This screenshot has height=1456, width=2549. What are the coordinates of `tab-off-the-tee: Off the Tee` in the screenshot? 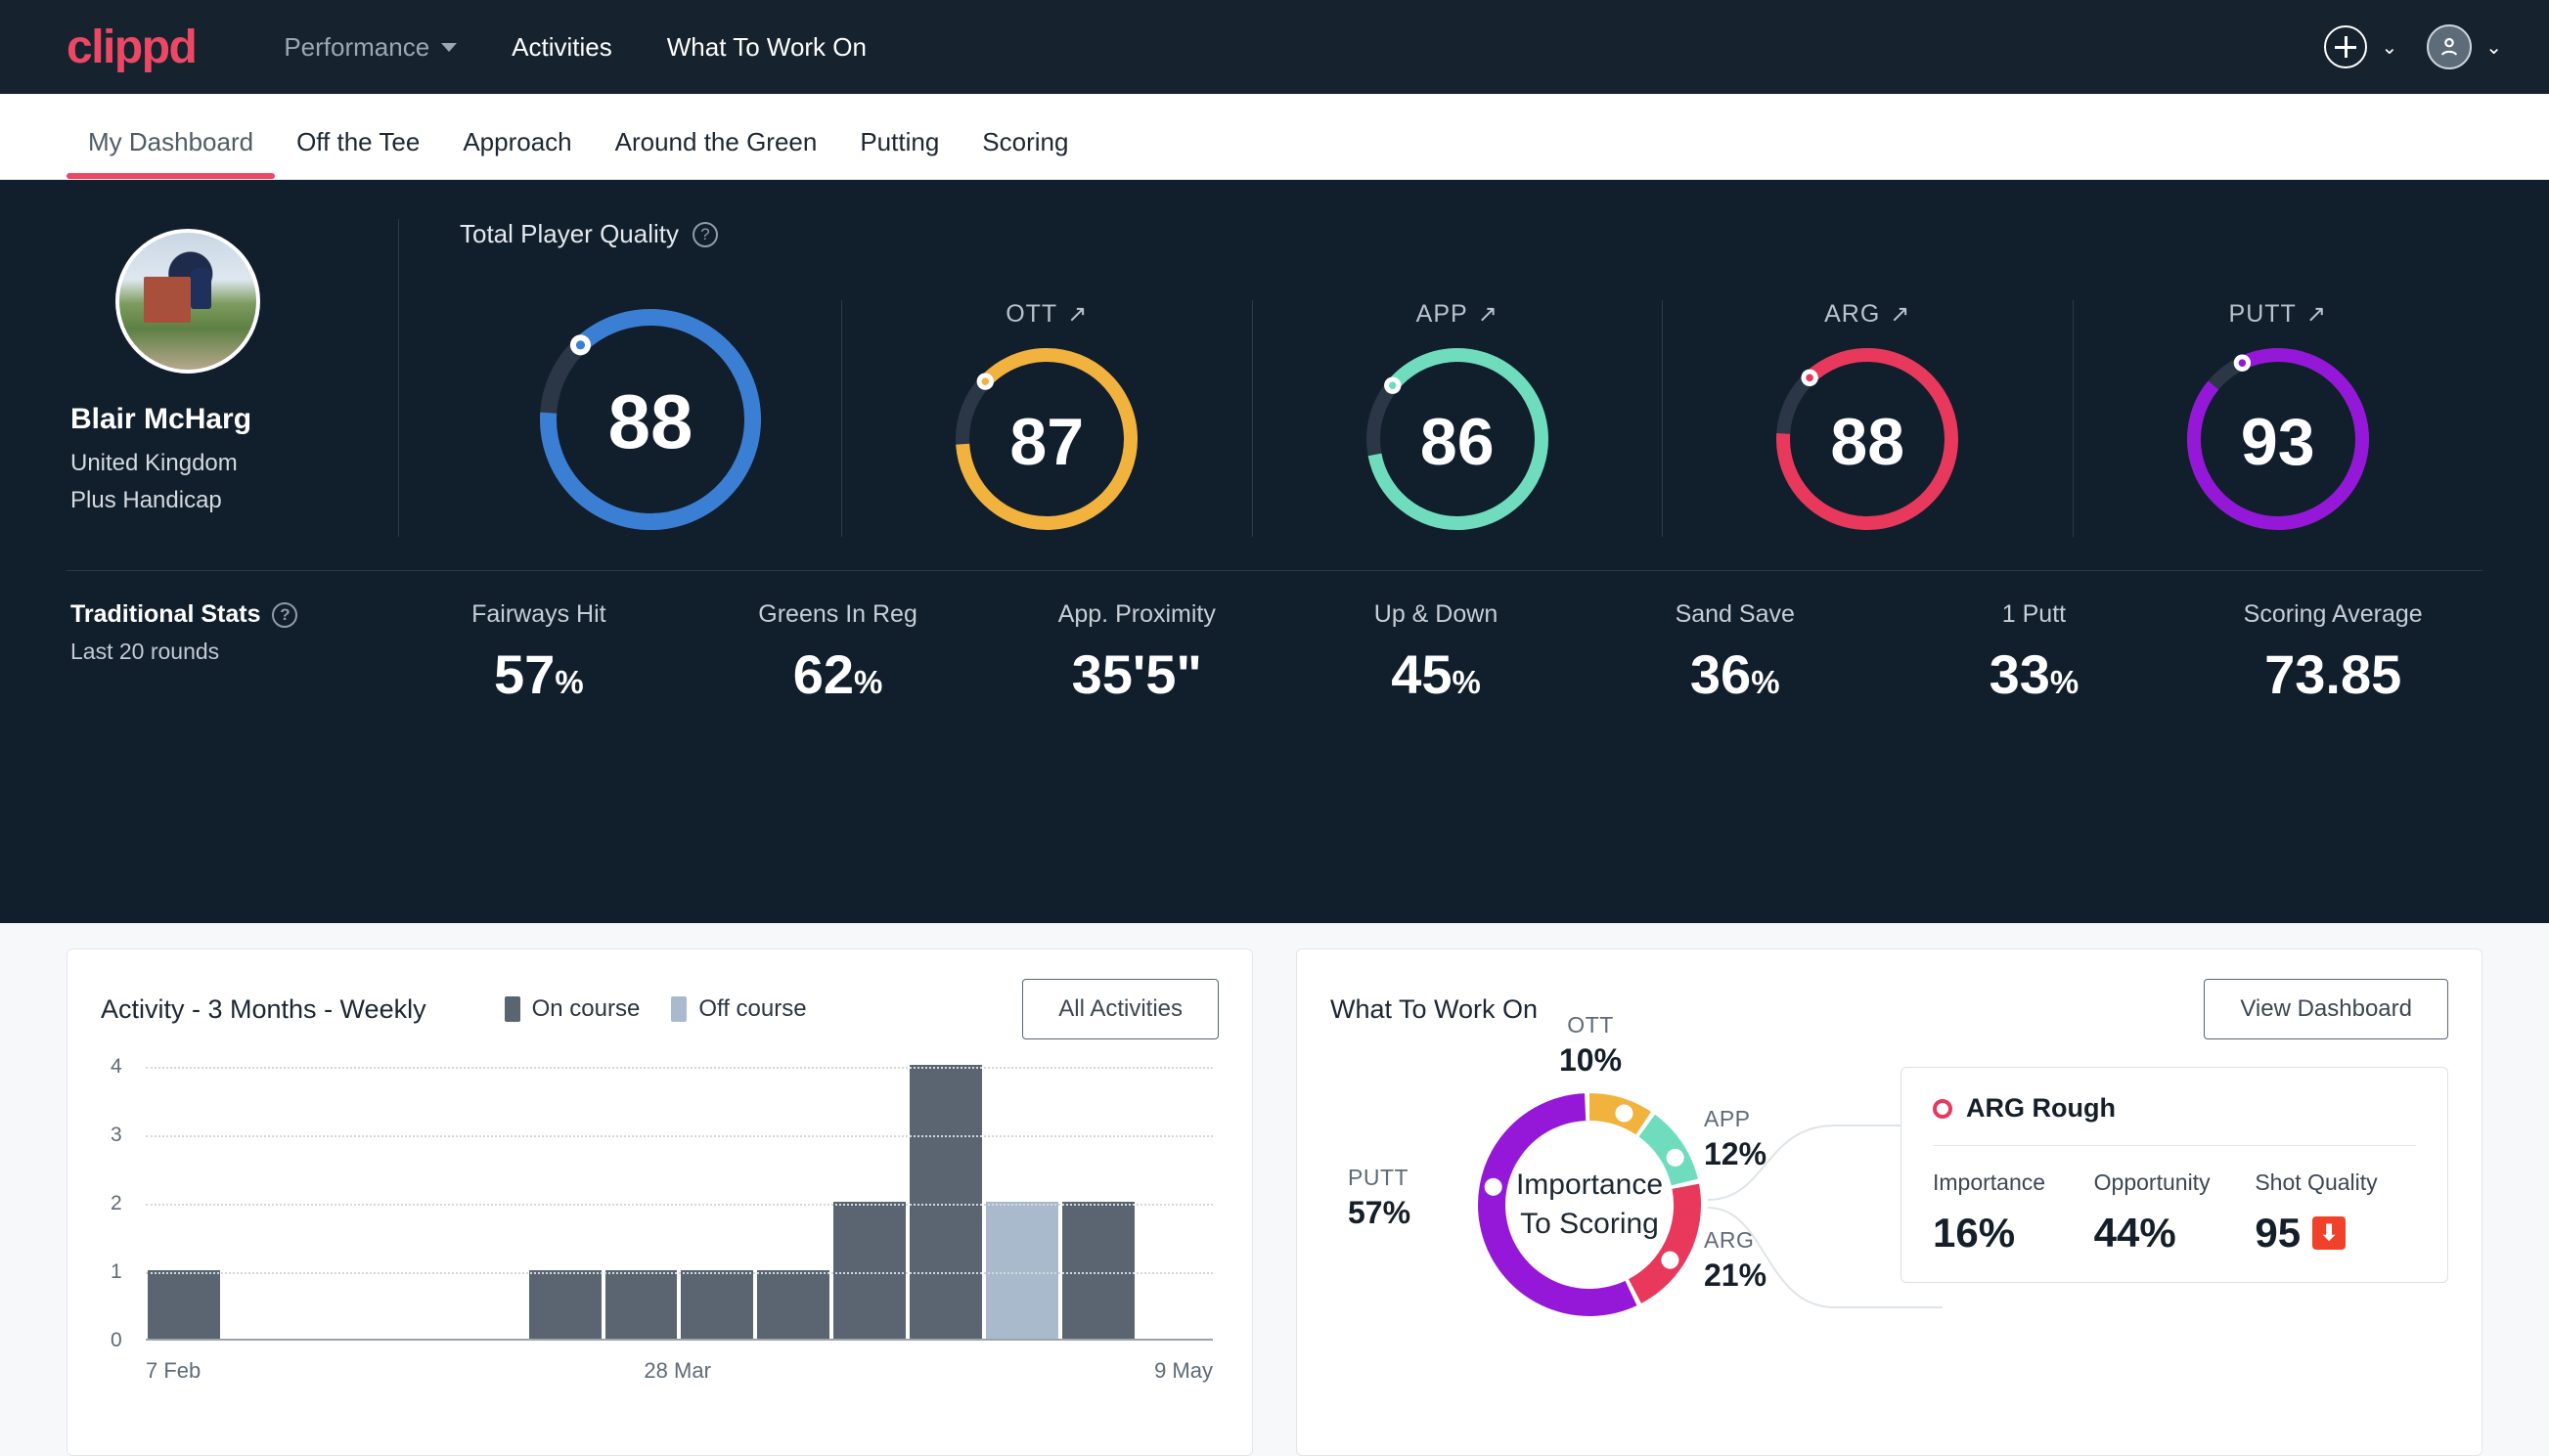 It's located at (358, 153).